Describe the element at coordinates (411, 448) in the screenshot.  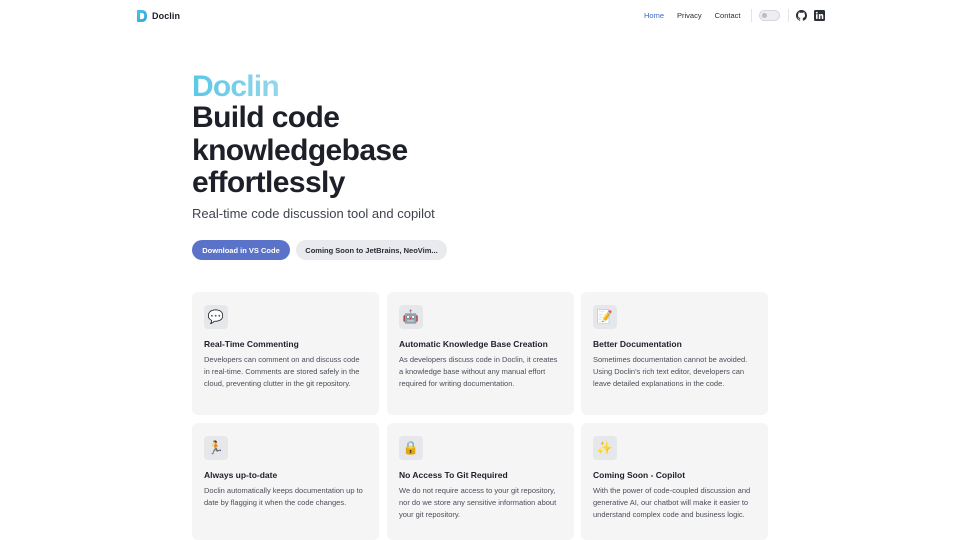
I see `lock-icon: 🔒` at that location.